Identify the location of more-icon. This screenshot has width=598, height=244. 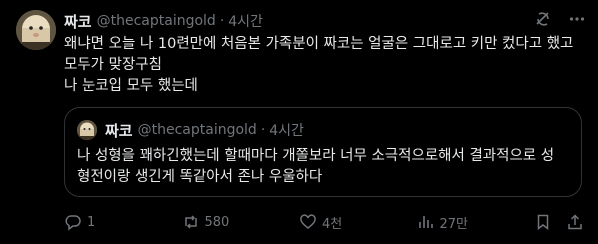
(577, 19).